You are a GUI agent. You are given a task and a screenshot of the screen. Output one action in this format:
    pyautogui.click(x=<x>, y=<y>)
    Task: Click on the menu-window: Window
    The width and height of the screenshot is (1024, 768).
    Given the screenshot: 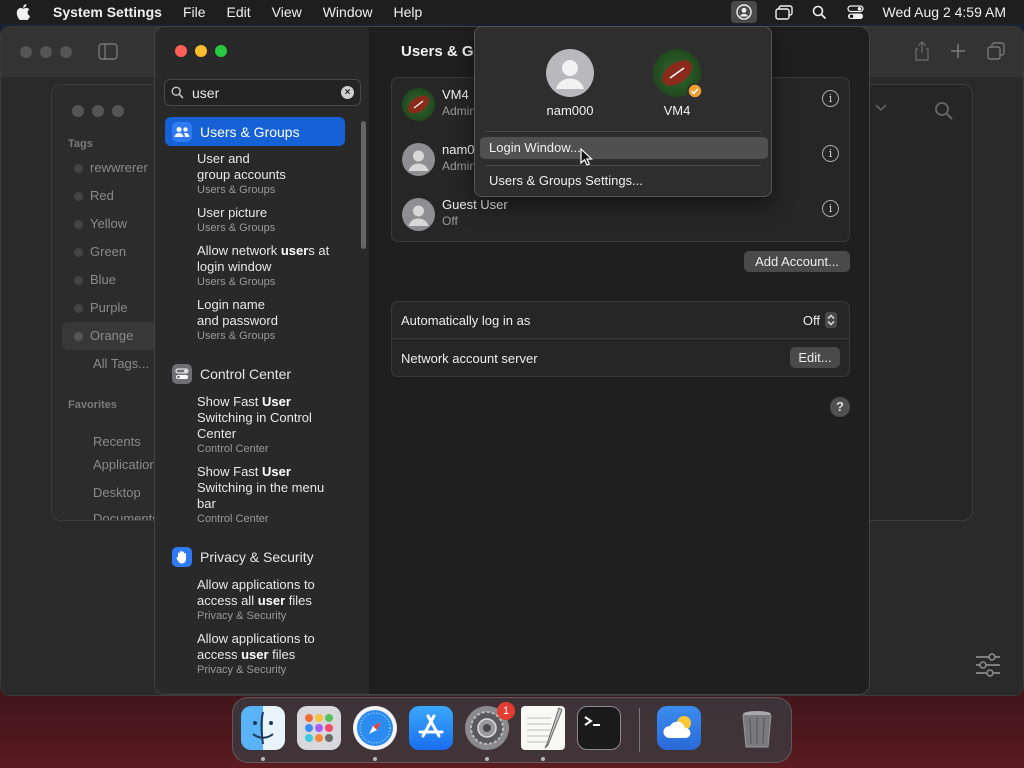 What is the action you would take?
    pyautogui.click(x=348, y=12)
    